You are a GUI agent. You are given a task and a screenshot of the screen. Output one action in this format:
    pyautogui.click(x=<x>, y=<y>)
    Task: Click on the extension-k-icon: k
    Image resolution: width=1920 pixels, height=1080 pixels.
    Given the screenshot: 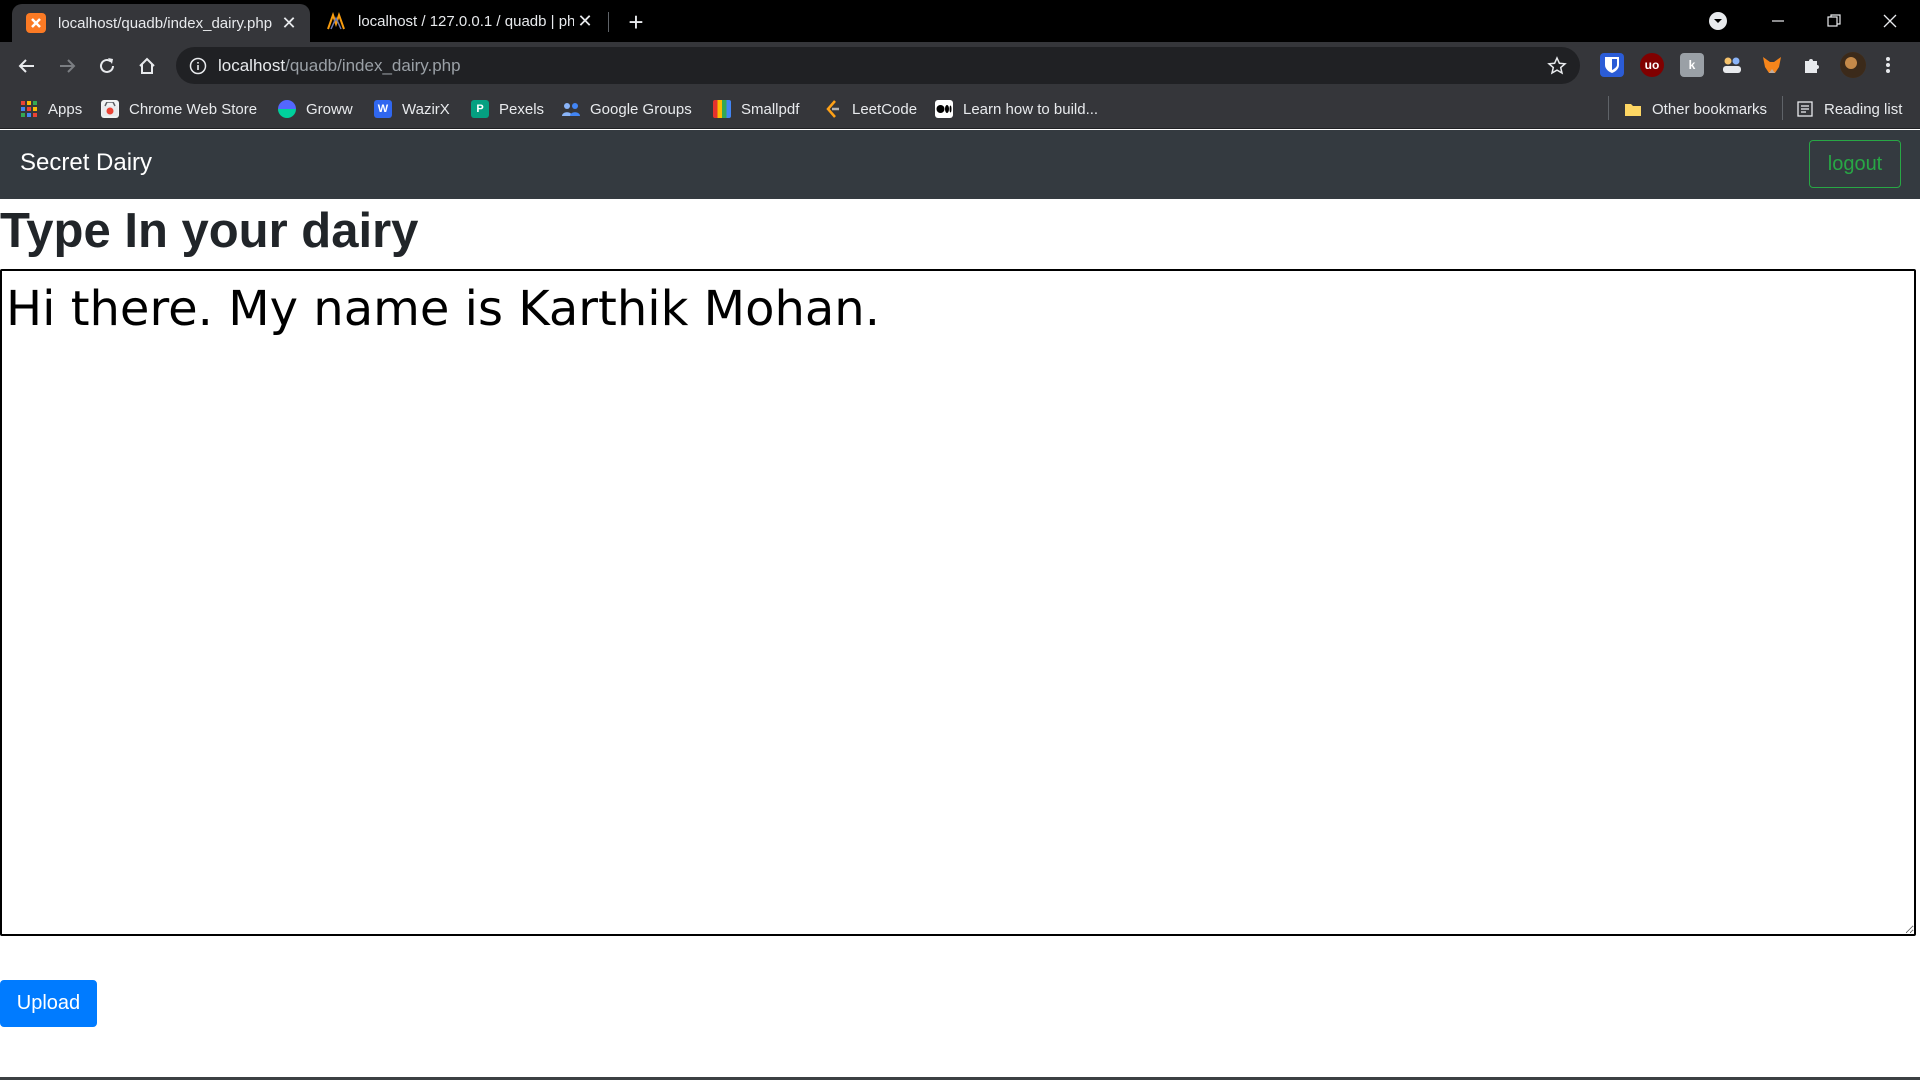 What is the action you would take?
    pyautogui.click(x=1692, y=65)
    